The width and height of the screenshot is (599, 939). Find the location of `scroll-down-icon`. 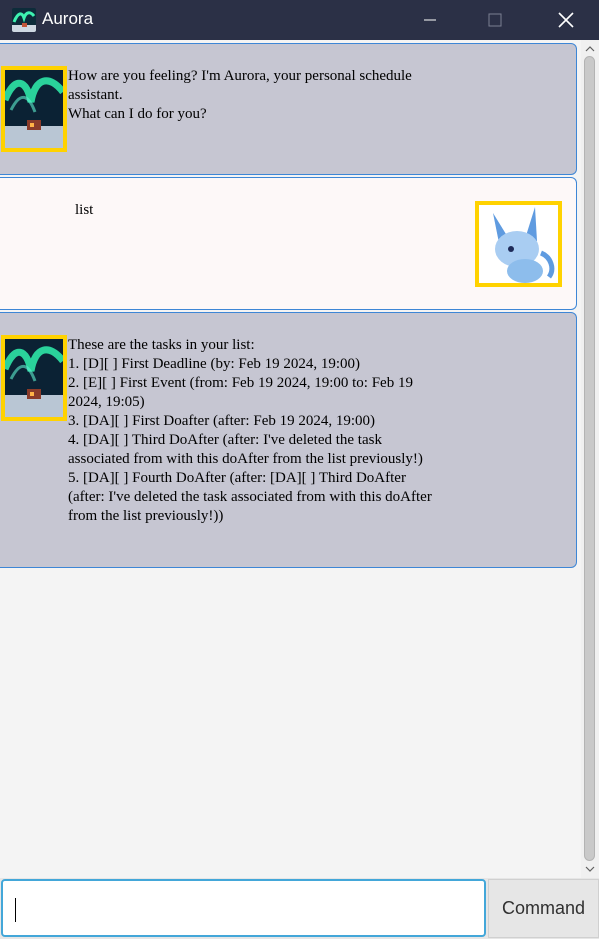

scroll-down-icon is located at coordinates (590, 869).